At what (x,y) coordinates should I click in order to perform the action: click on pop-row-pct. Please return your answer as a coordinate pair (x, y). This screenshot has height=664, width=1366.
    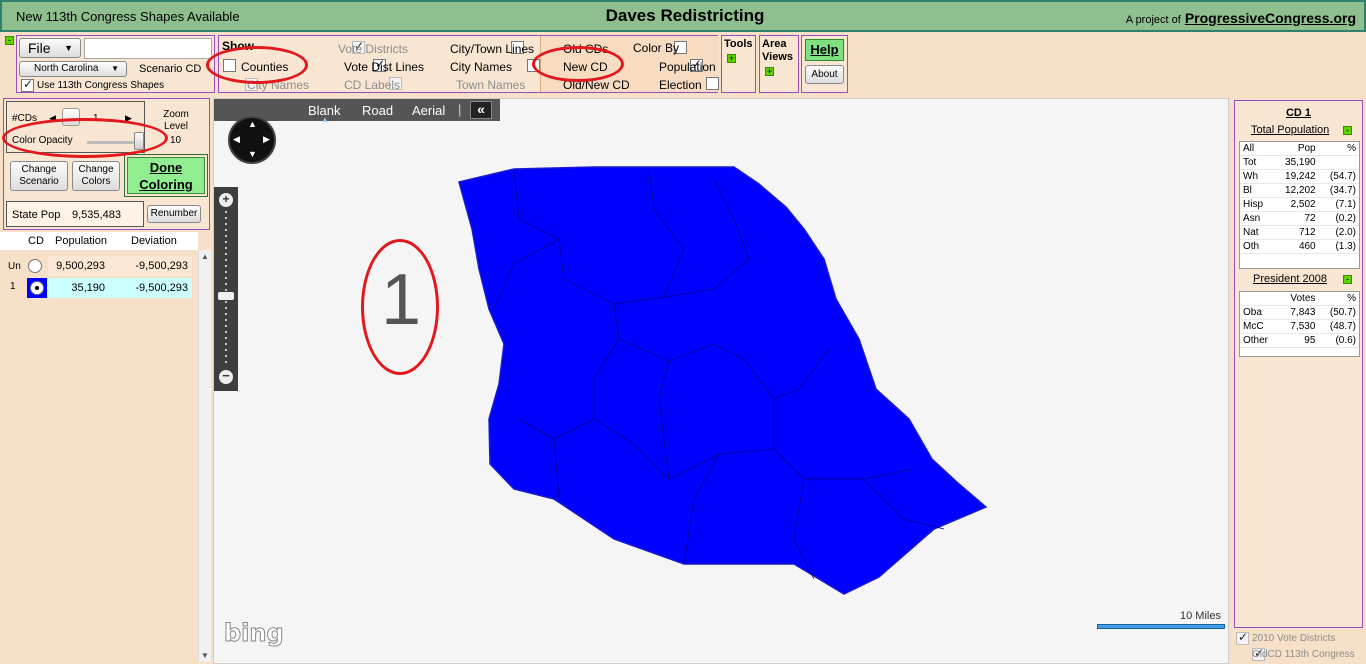
    Looking at the image, I should click on (1338, 162).